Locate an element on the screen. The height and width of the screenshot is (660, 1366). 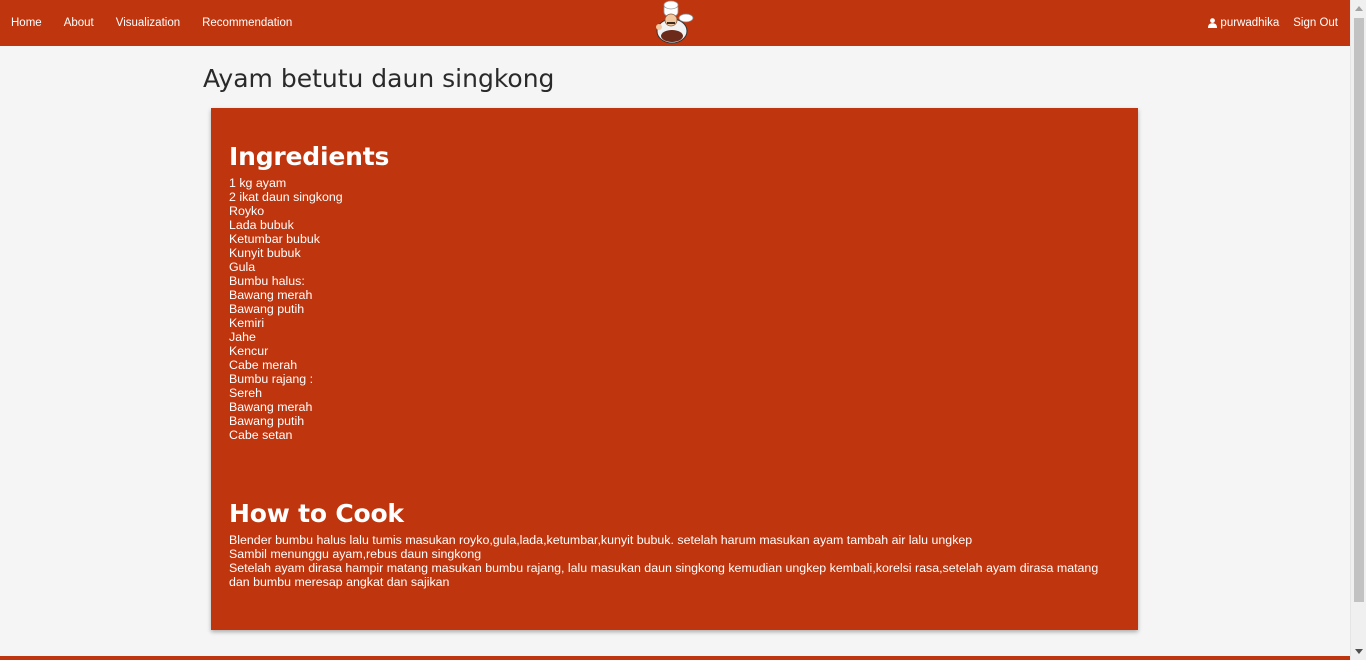
ingredient-item: Kunyit bubuk is located at coordinates (265, 253).